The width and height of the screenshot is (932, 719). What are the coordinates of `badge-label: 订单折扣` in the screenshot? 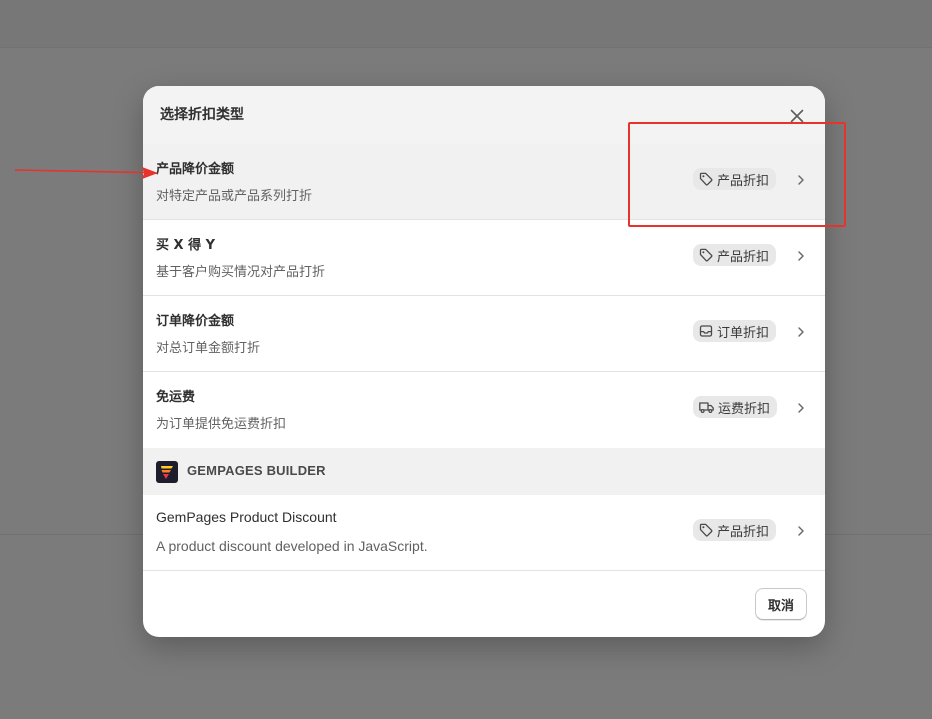 It's located at (743, 333).